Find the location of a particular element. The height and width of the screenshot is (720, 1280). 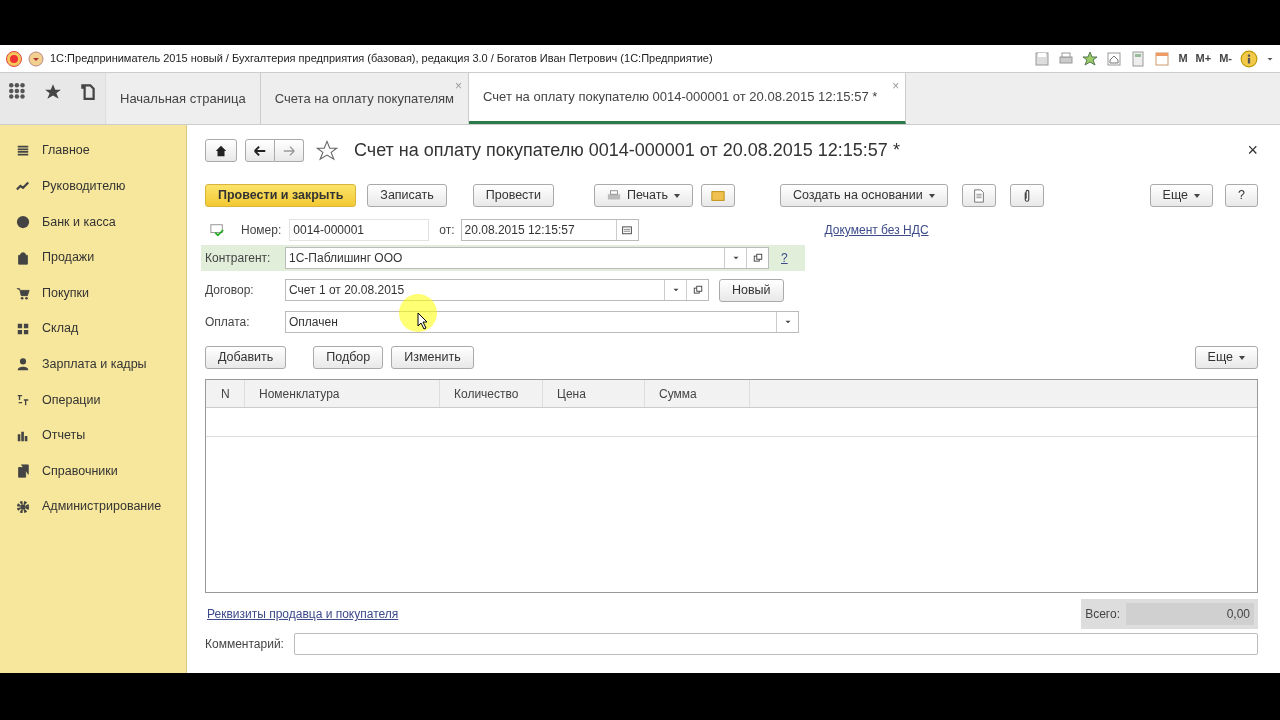

form-title: Счет на оплату покупателю 0014-000001 от 20.08.2015 12:15:57 * is located at coordinates (627, 150).